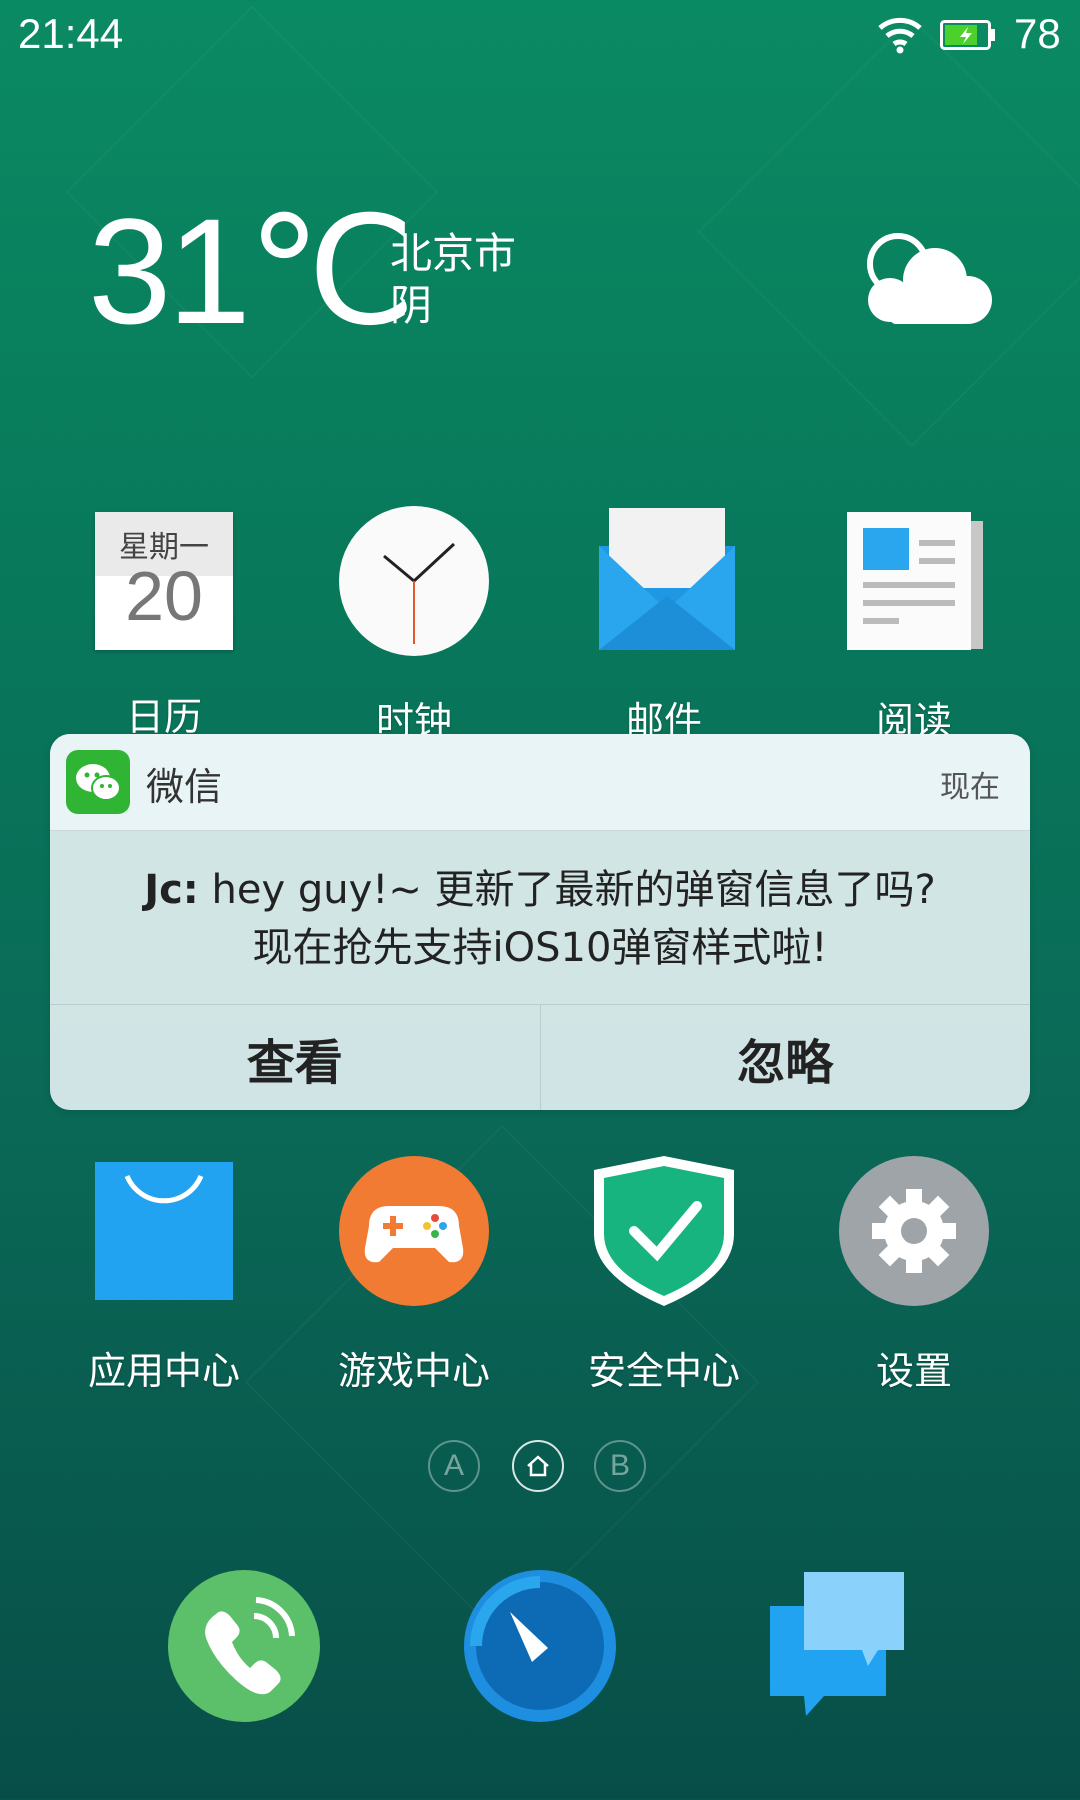  I want to click on wechat-icon, so click(98, 782).